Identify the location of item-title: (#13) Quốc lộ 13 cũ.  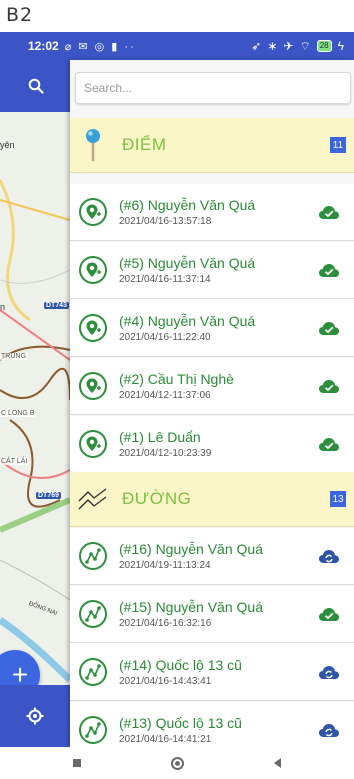
(180, 723).